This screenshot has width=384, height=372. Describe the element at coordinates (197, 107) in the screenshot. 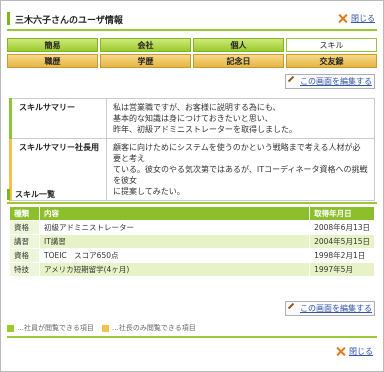

I see `summary-line: 私は営業職ですが、お客様に説明する為にも、` at that location.